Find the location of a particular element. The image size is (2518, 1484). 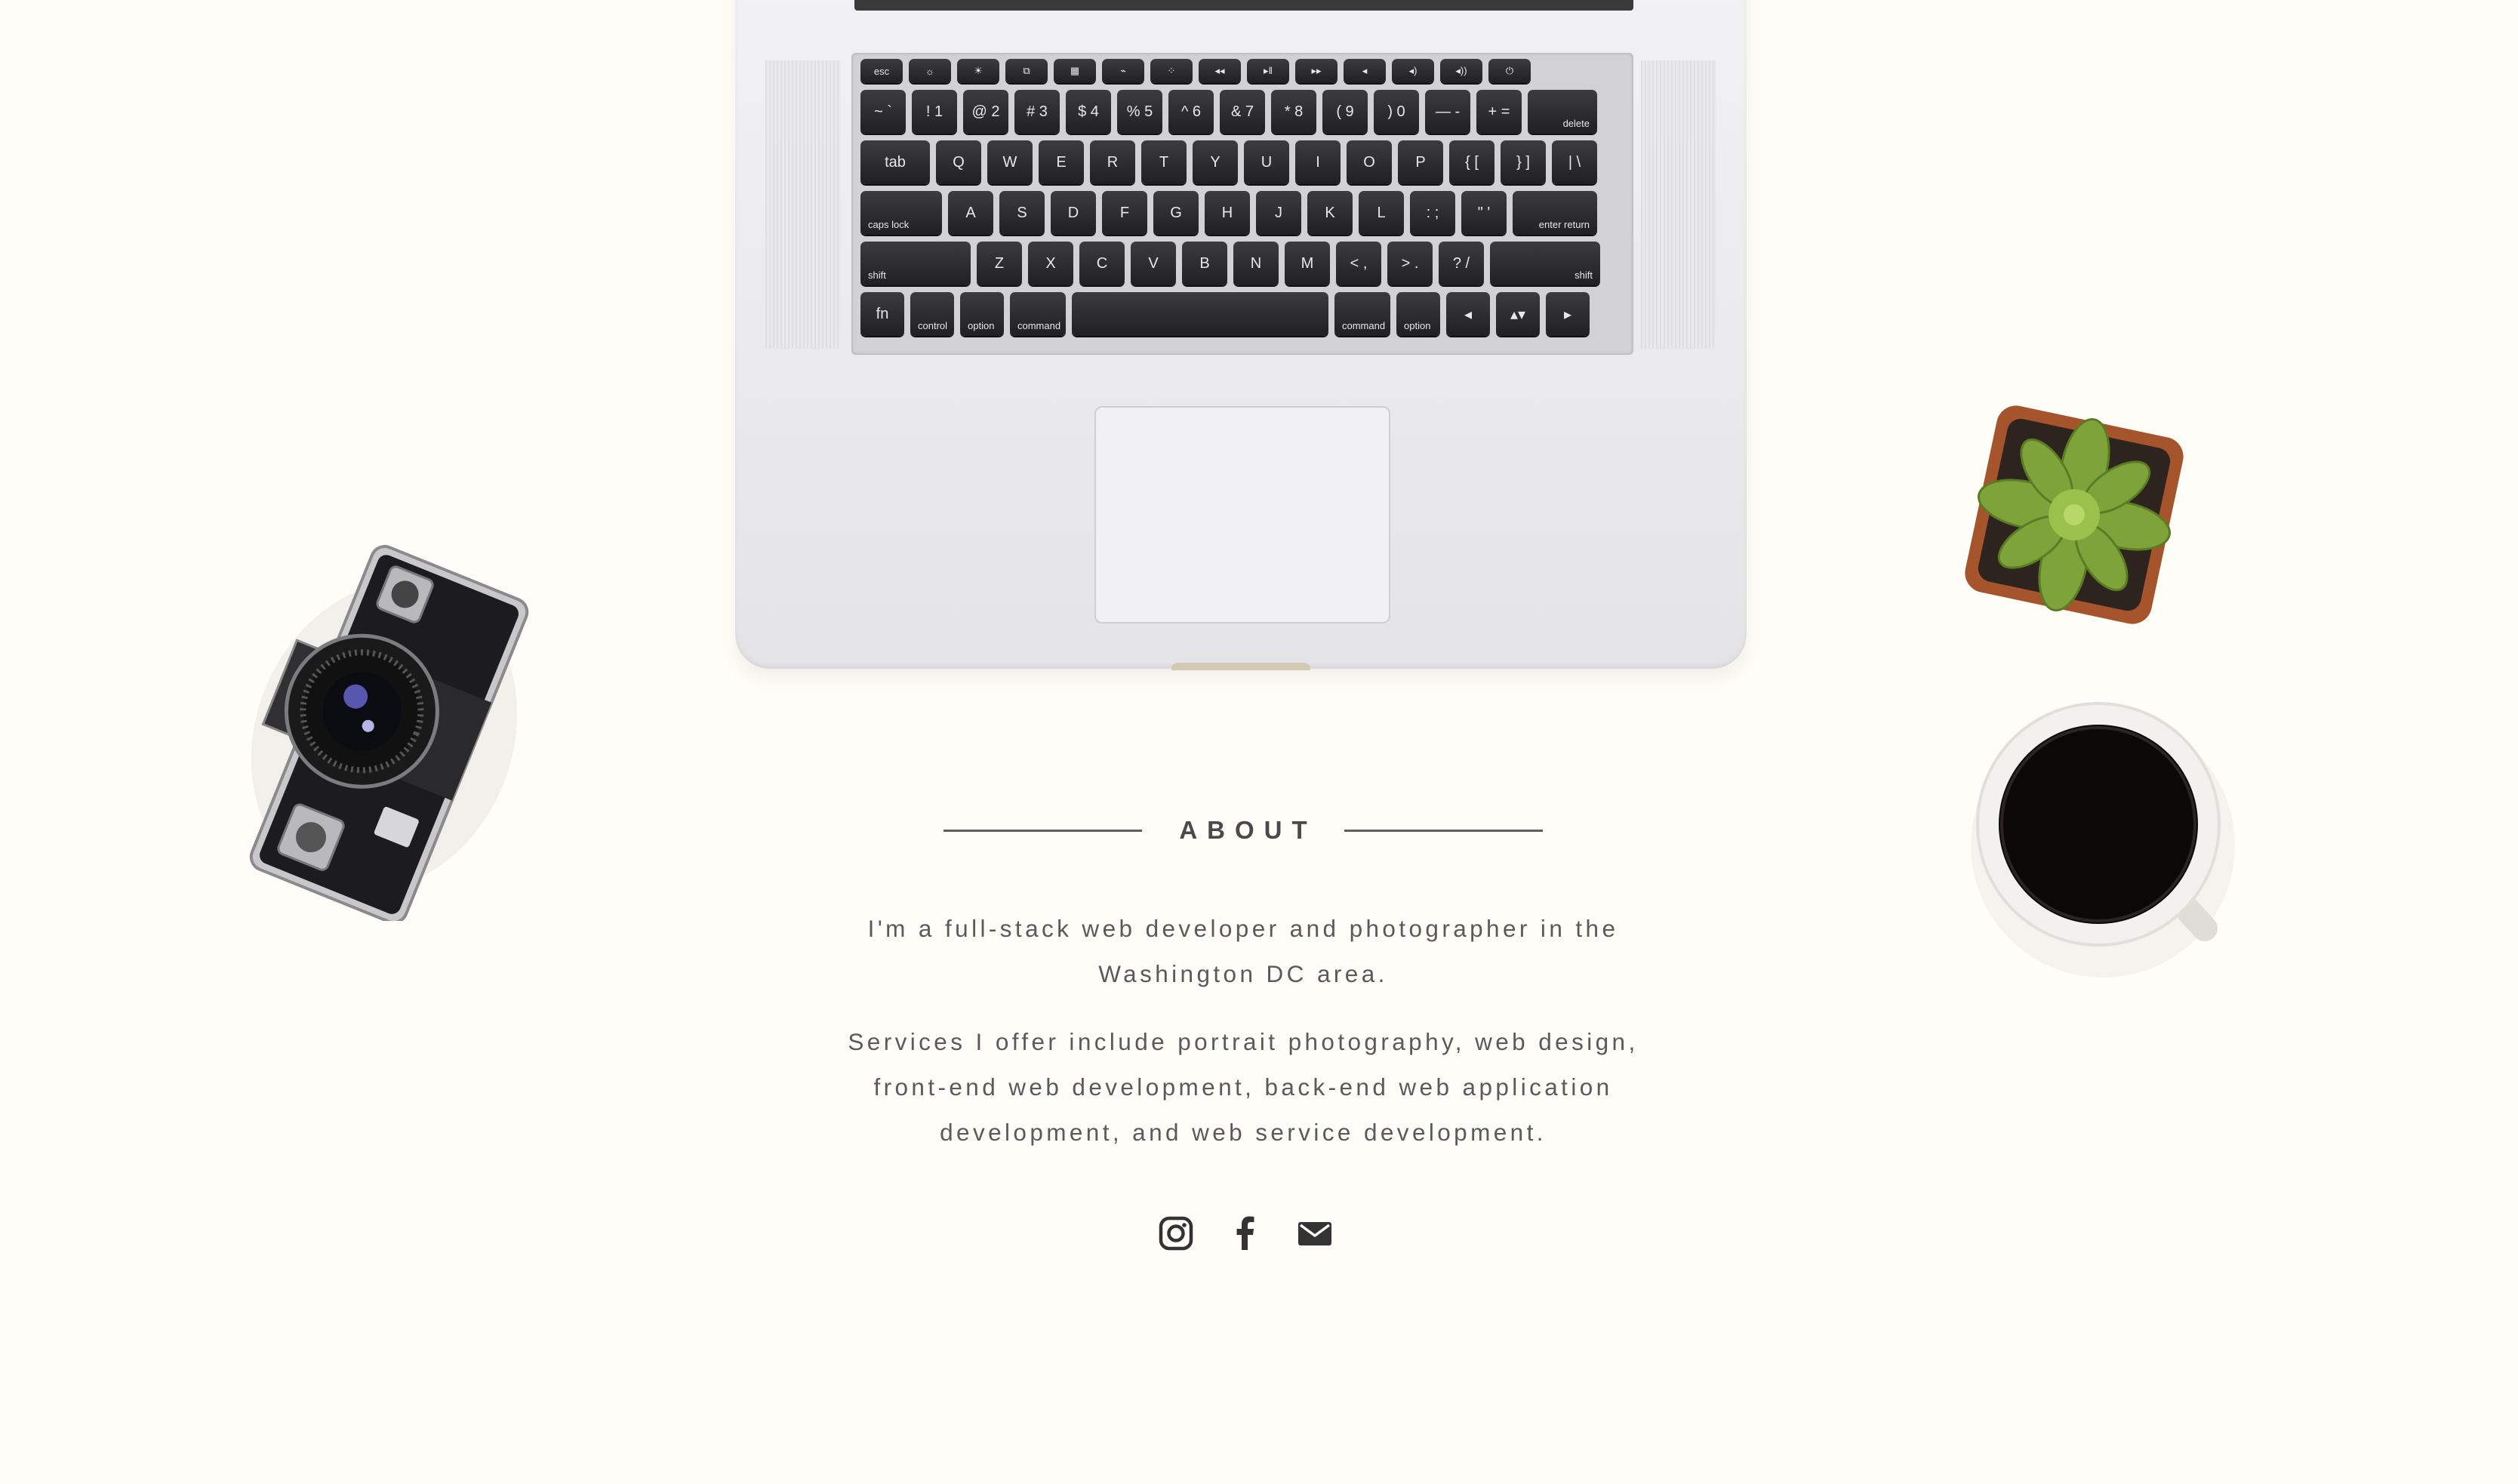

keycap: ☀ is located at coordinates (978, 71).